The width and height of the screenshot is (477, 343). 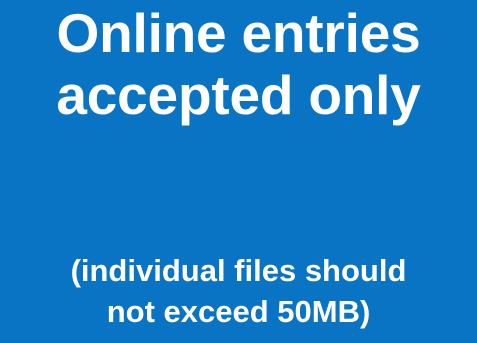 I want to click on headline-line-1: Online entries, so click(x=238, y=33).